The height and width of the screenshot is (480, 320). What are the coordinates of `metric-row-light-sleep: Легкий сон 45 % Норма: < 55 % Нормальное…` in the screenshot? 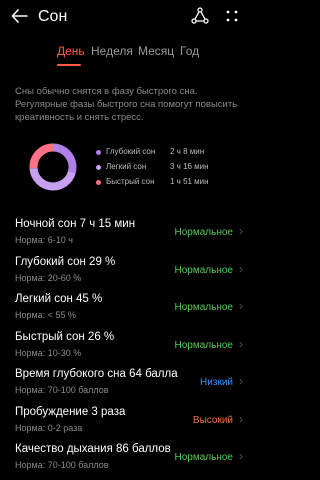 It's located at (126, 308).